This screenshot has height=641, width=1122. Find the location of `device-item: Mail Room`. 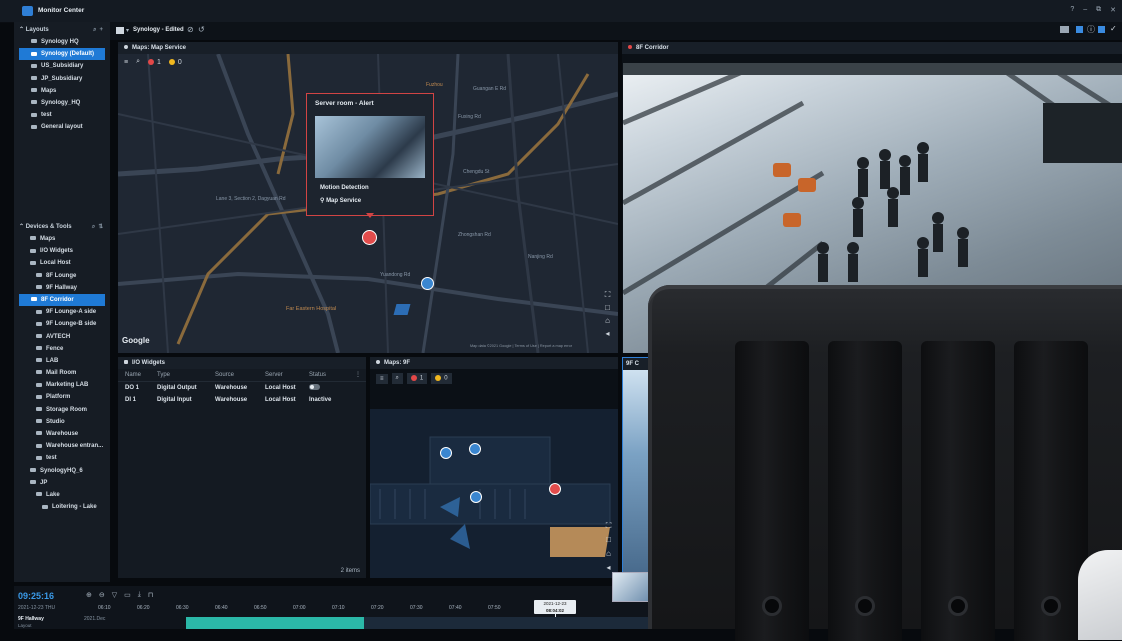

device-item: Mail Room is located at coordinates (62, 373).